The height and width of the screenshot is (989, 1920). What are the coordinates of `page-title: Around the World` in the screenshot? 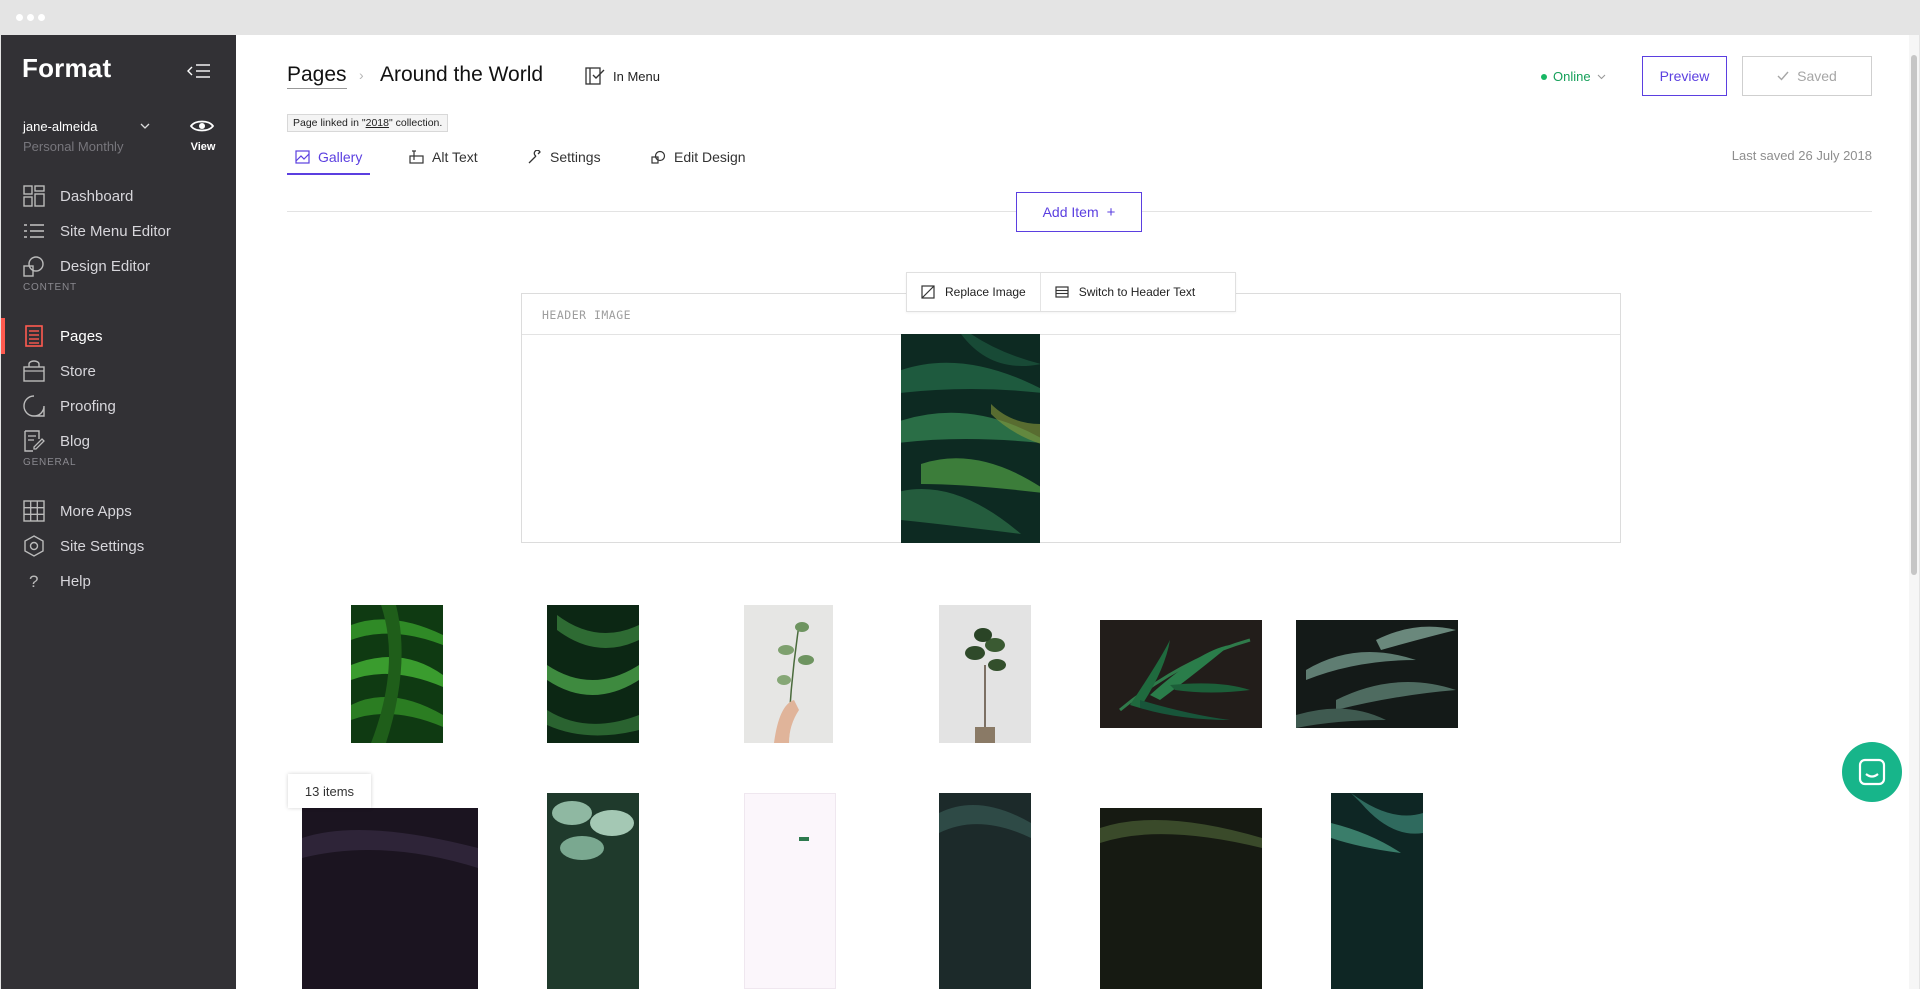 It's located at (462, 74).